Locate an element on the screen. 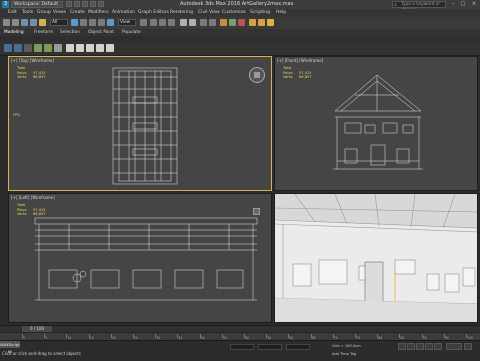 The width and height of the screenshot is (480, 361). top-wireframe-plan is located at coordinates (145, 126).